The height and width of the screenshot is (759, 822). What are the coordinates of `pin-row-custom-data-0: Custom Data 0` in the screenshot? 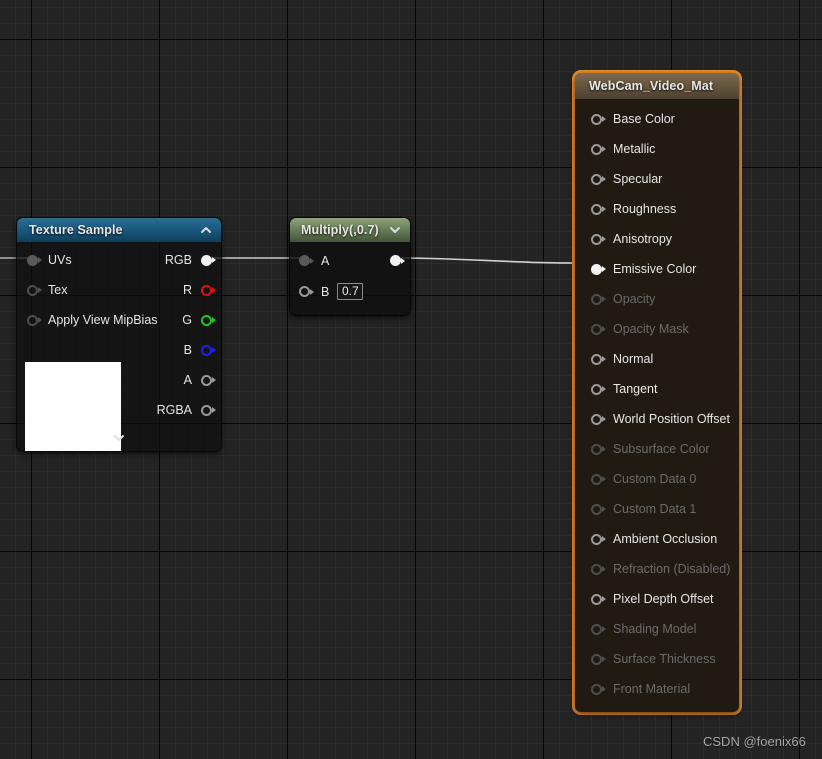 It's located at (657, 479).